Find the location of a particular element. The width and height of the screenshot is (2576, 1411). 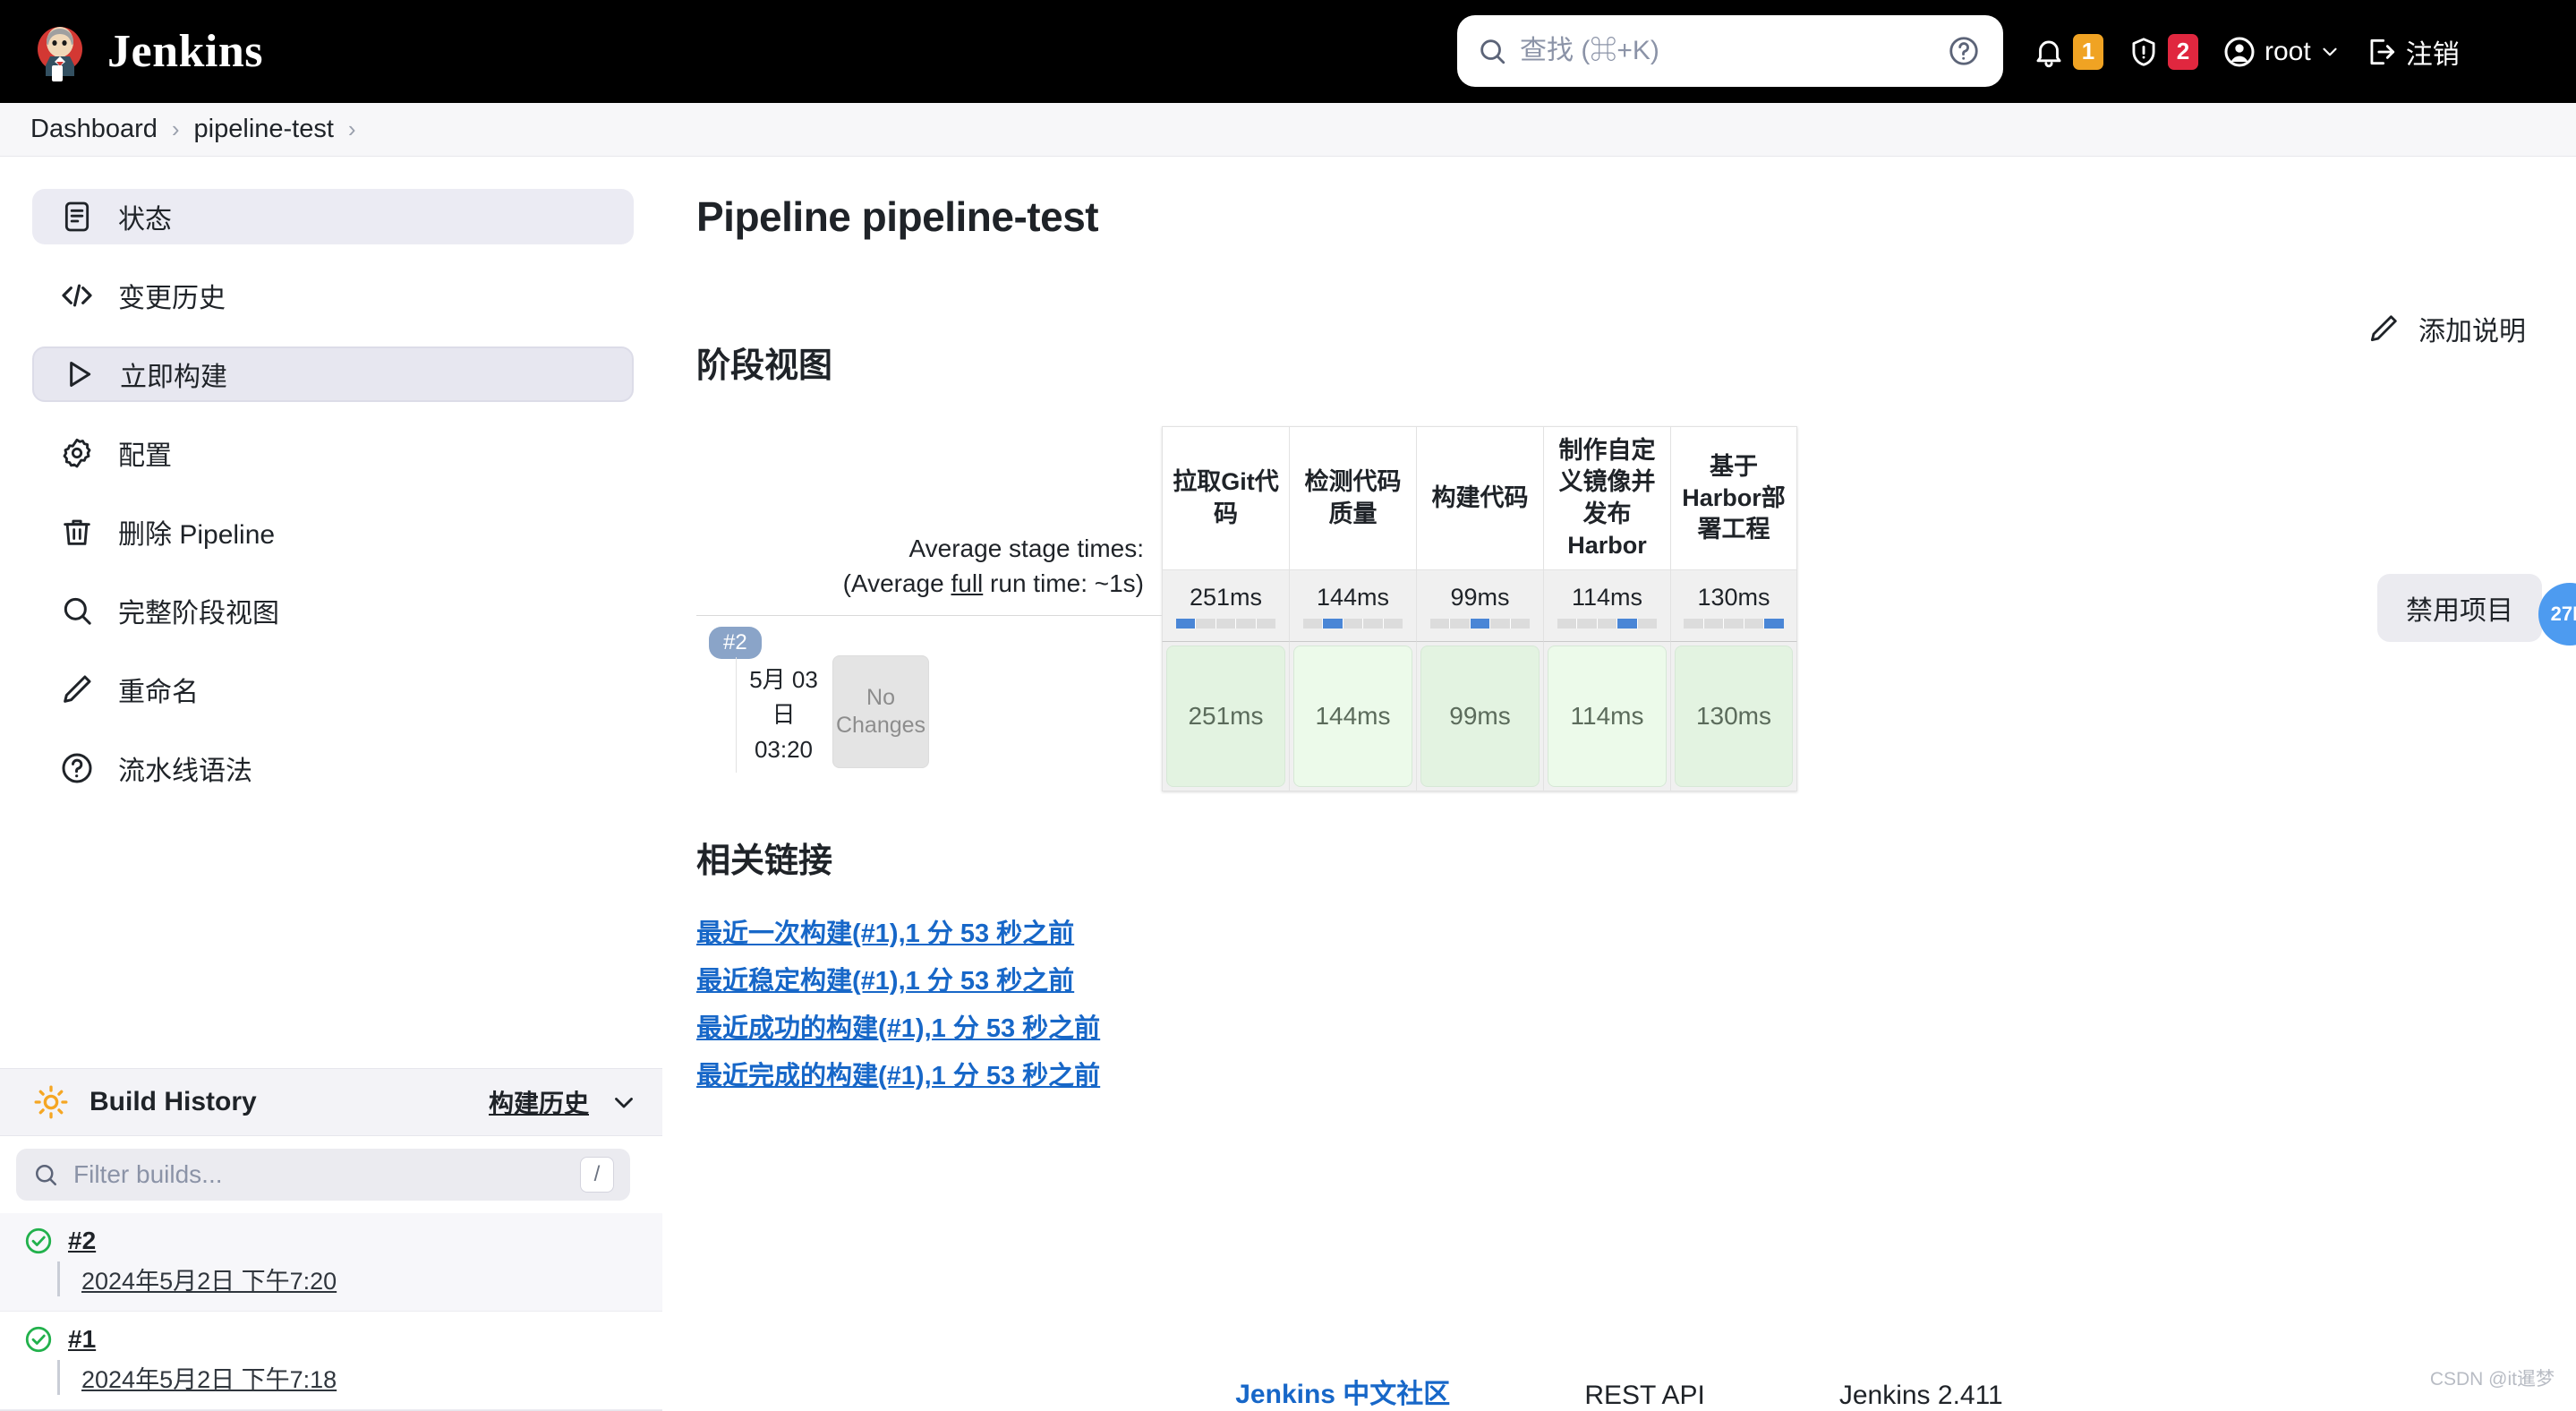

stage-run-cell: 251ms is located at coordinates (1225, 716).